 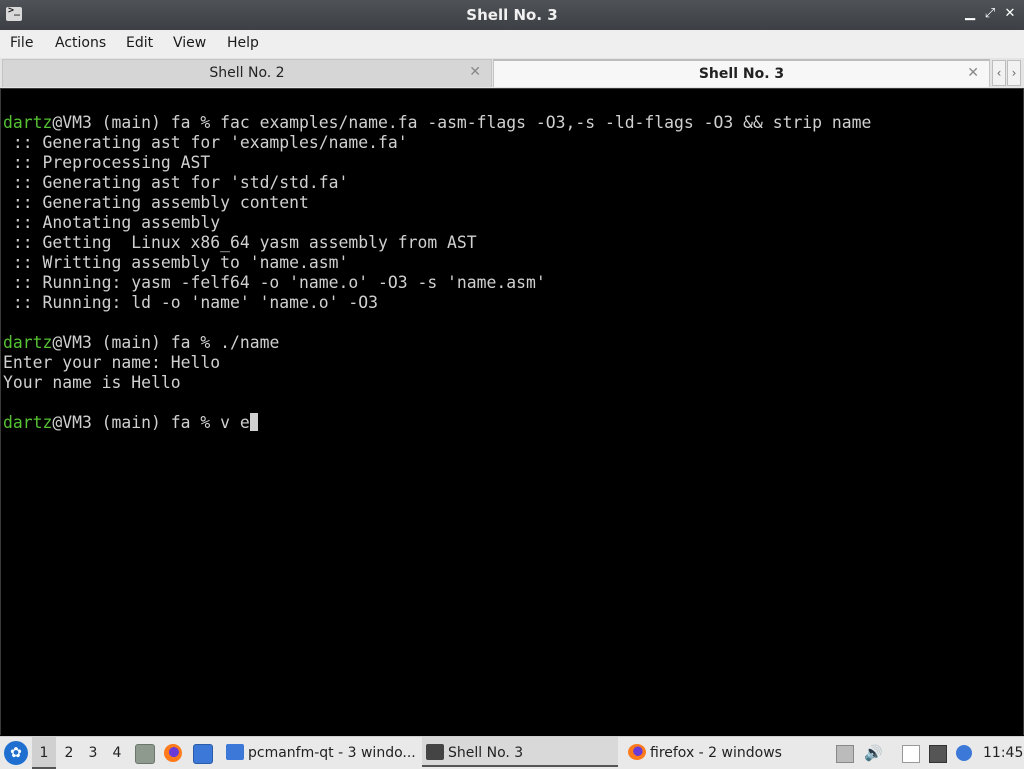 I want to click on line-text: :: Generating ast for 'examples/name.fa', so click(x=205, y=142).